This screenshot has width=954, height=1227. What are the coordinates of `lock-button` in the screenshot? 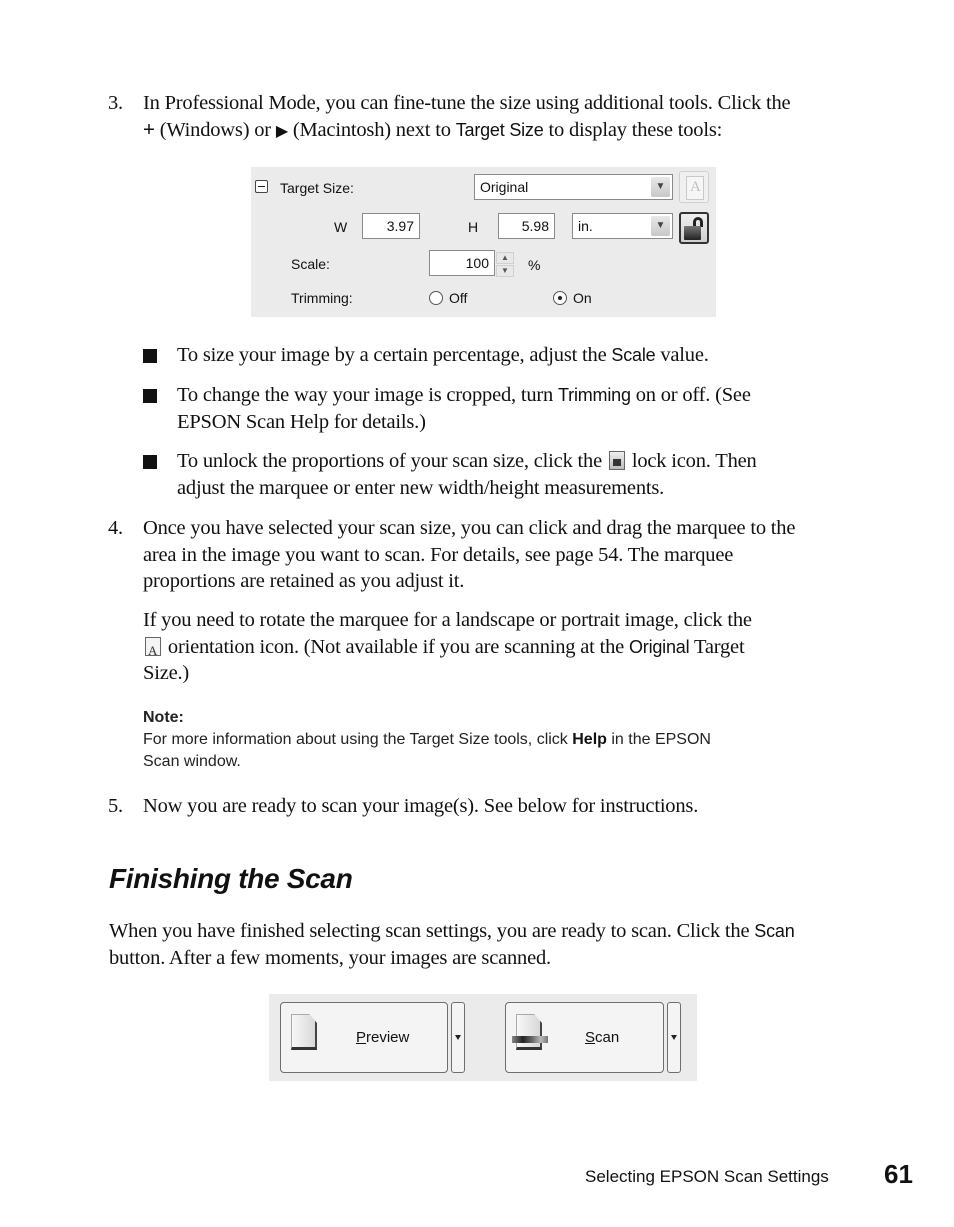 It's located at (694, 228).